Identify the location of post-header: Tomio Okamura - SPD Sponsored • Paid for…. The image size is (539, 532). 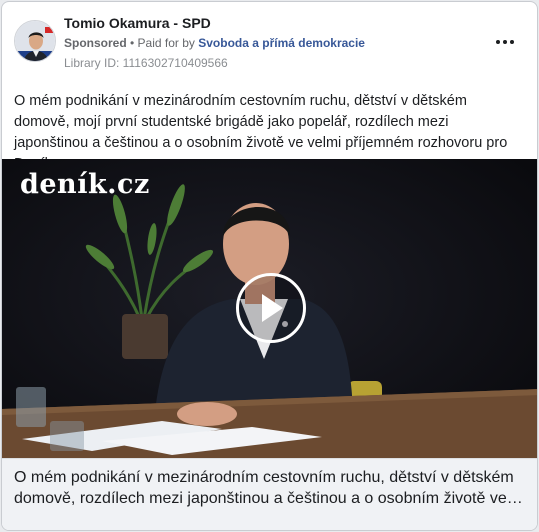
(269, 42).